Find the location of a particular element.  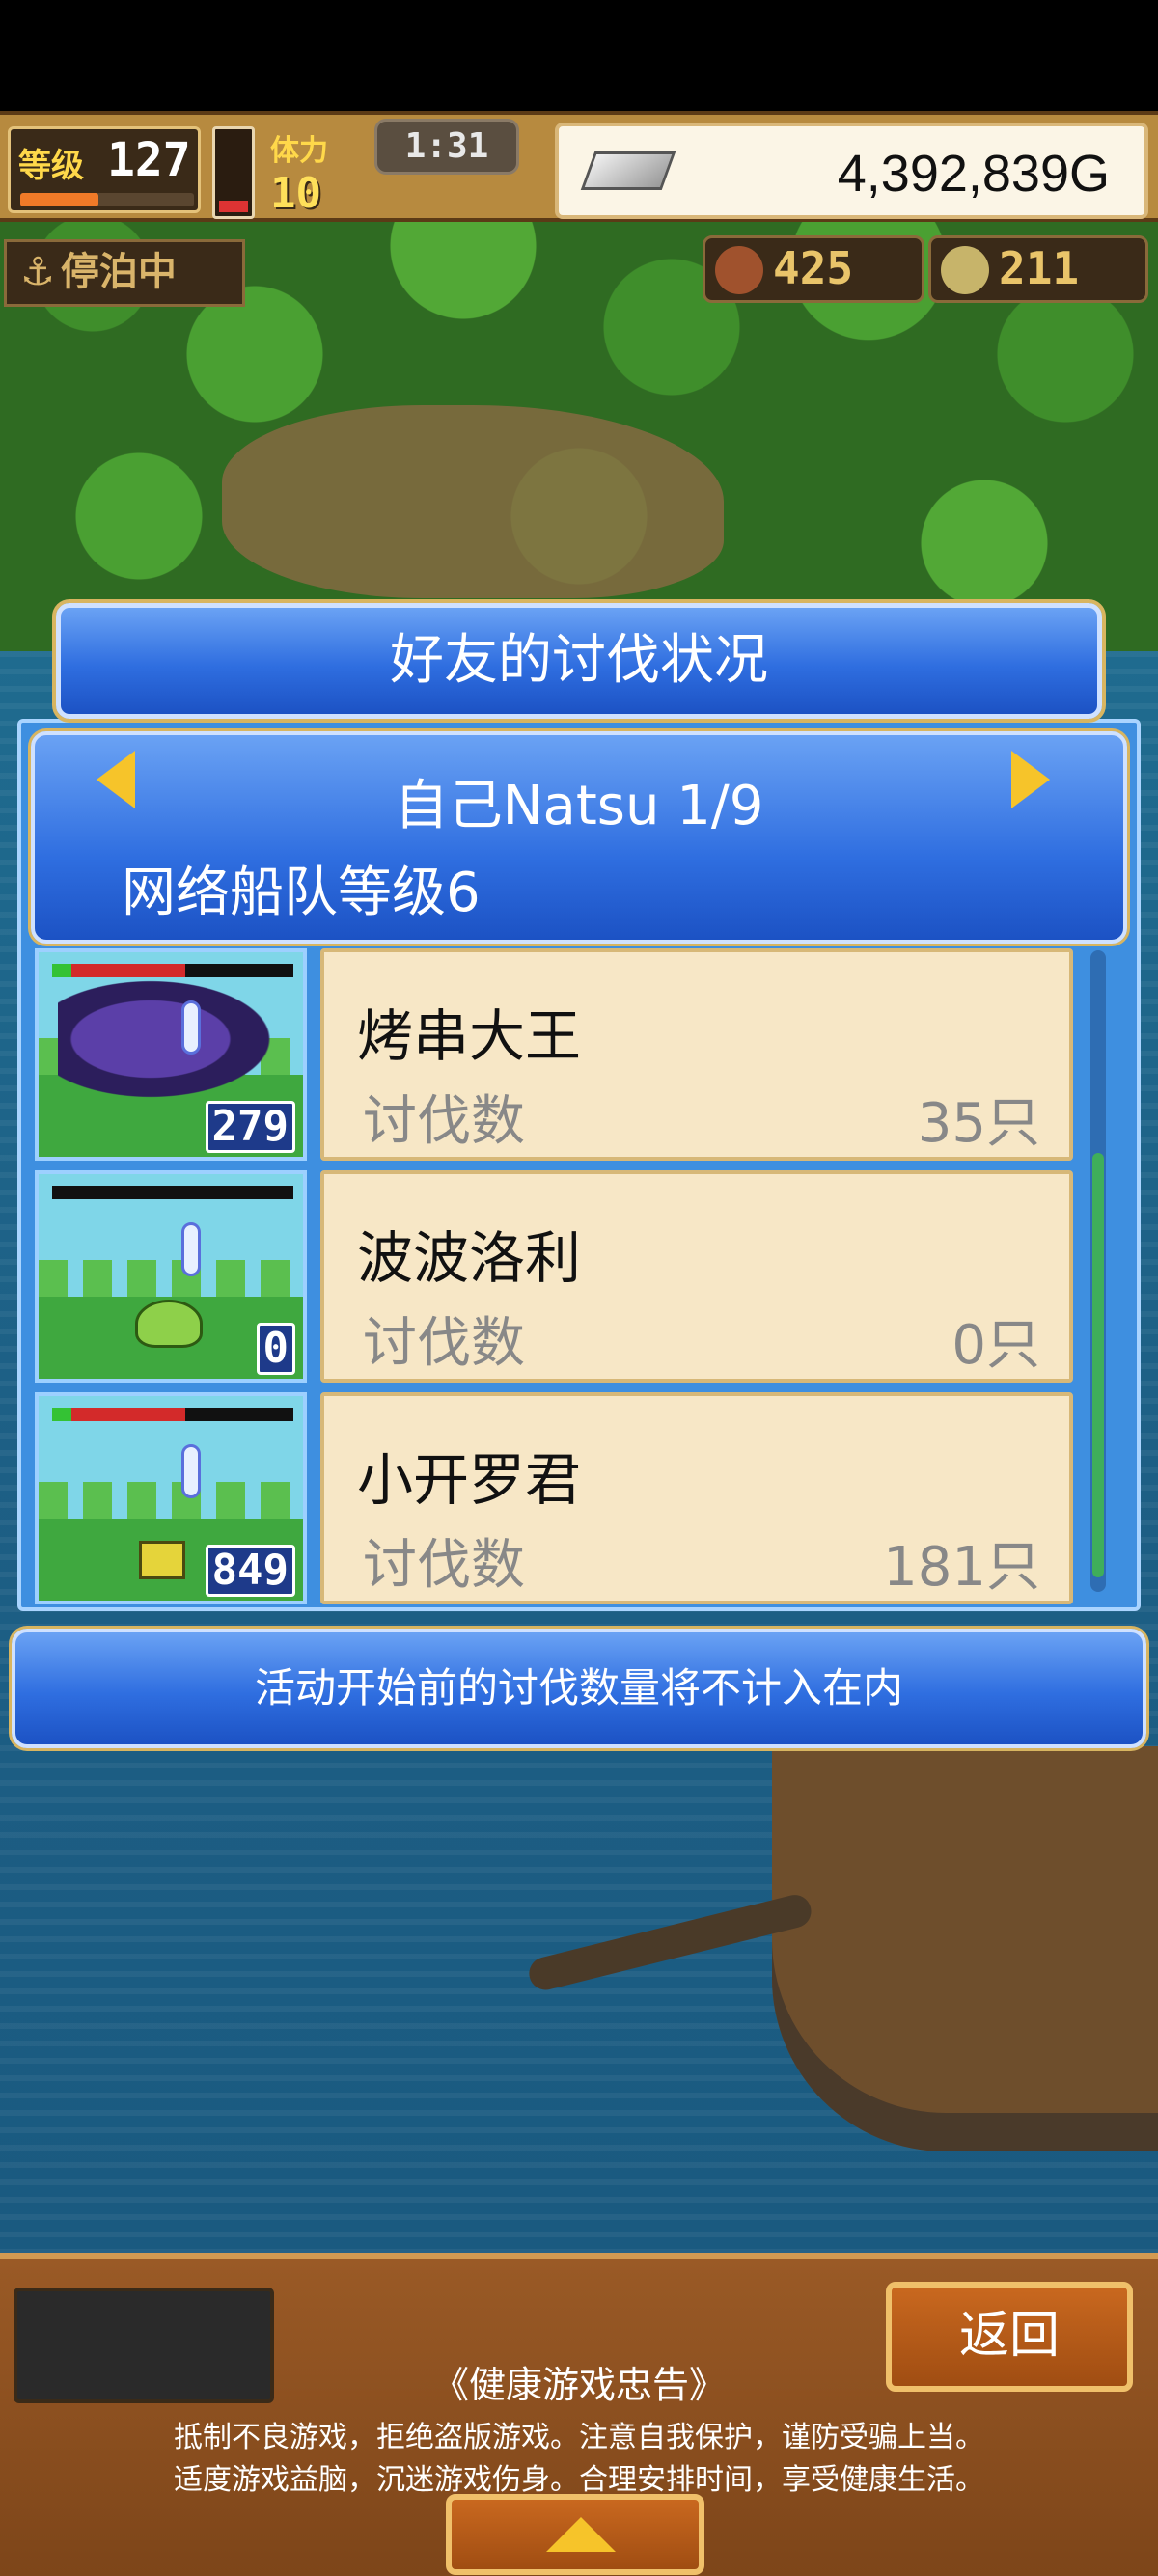

list-item: 279 烤串大王 讨伐数 35只 is located at coordinates (556, 1055).